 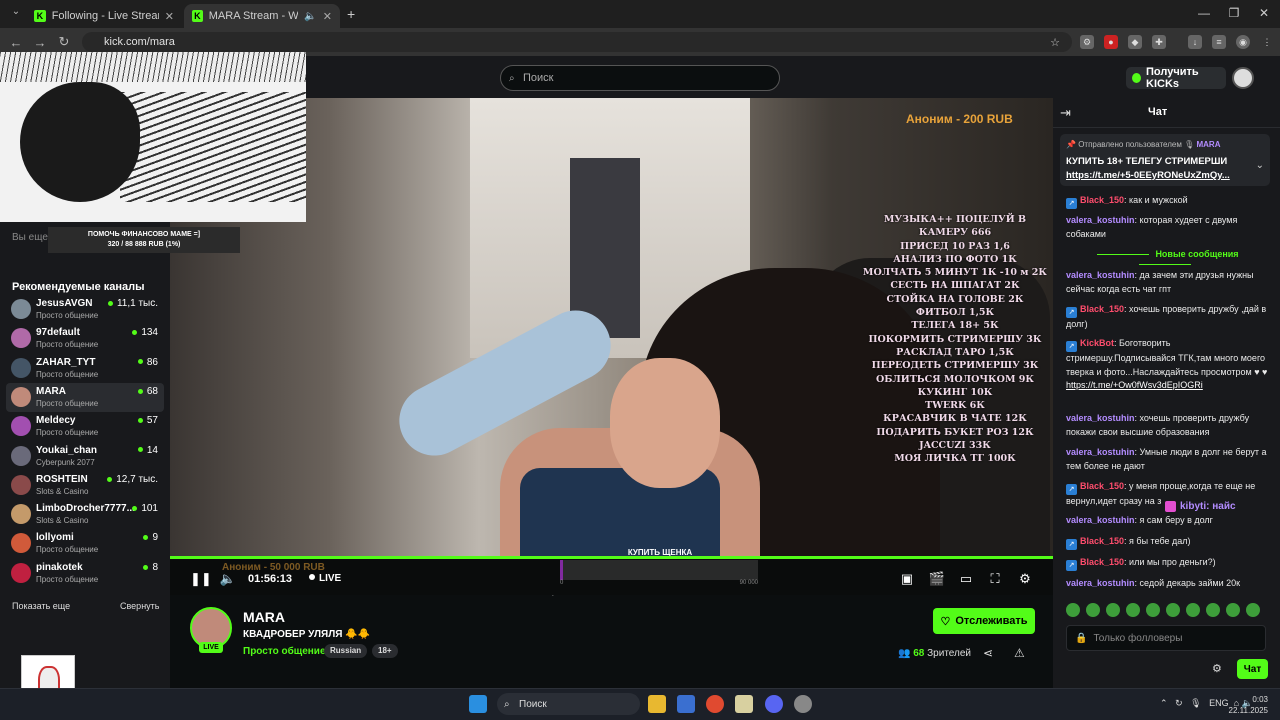 What do you see at coordinates (1135, 42) in the screenshot?
I see `shield-icon: ◆` at bounding box center [1135, 42].